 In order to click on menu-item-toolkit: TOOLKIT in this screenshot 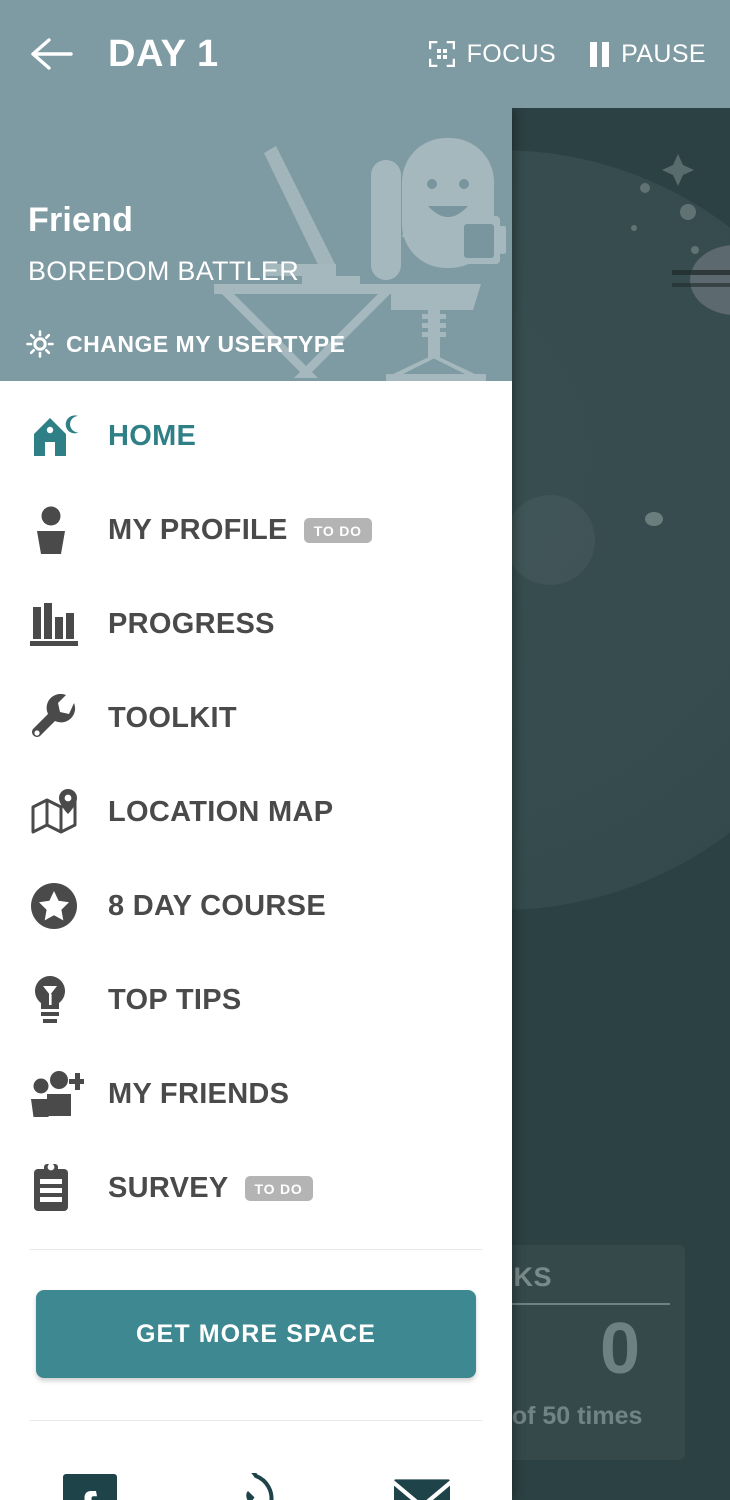, I will do `click(256, 718)`.